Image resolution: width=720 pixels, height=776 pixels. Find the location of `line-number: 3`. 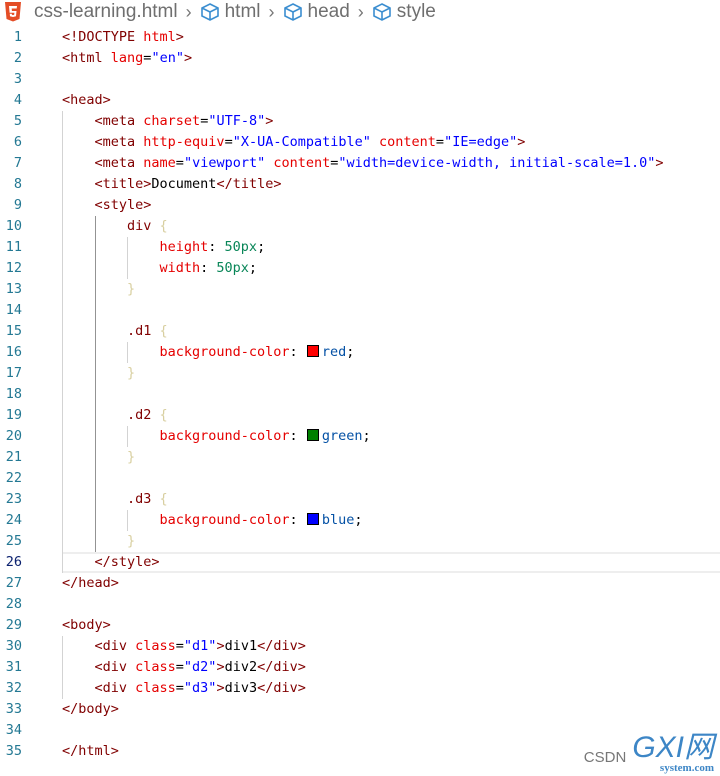

line-number: 3 is located at coordinates (17, 79).